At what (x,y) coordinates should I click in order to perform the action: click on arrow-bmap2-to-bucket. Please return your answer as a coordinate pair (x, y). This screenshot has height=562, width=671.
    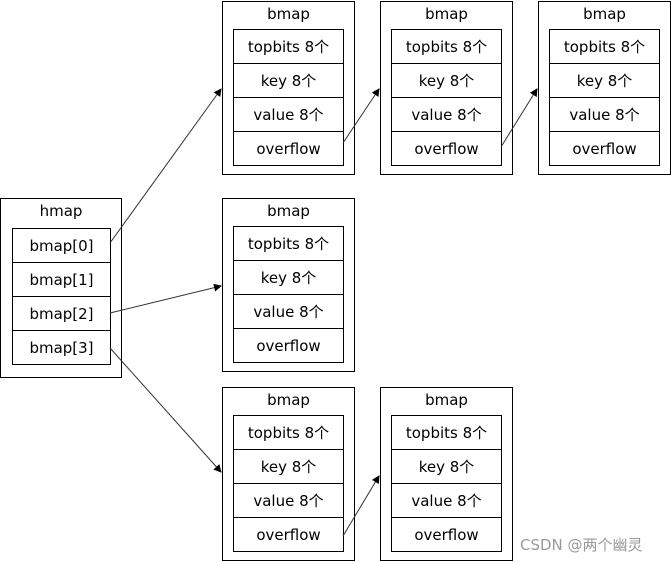
    Looking at the image, I should click on (165, 298).